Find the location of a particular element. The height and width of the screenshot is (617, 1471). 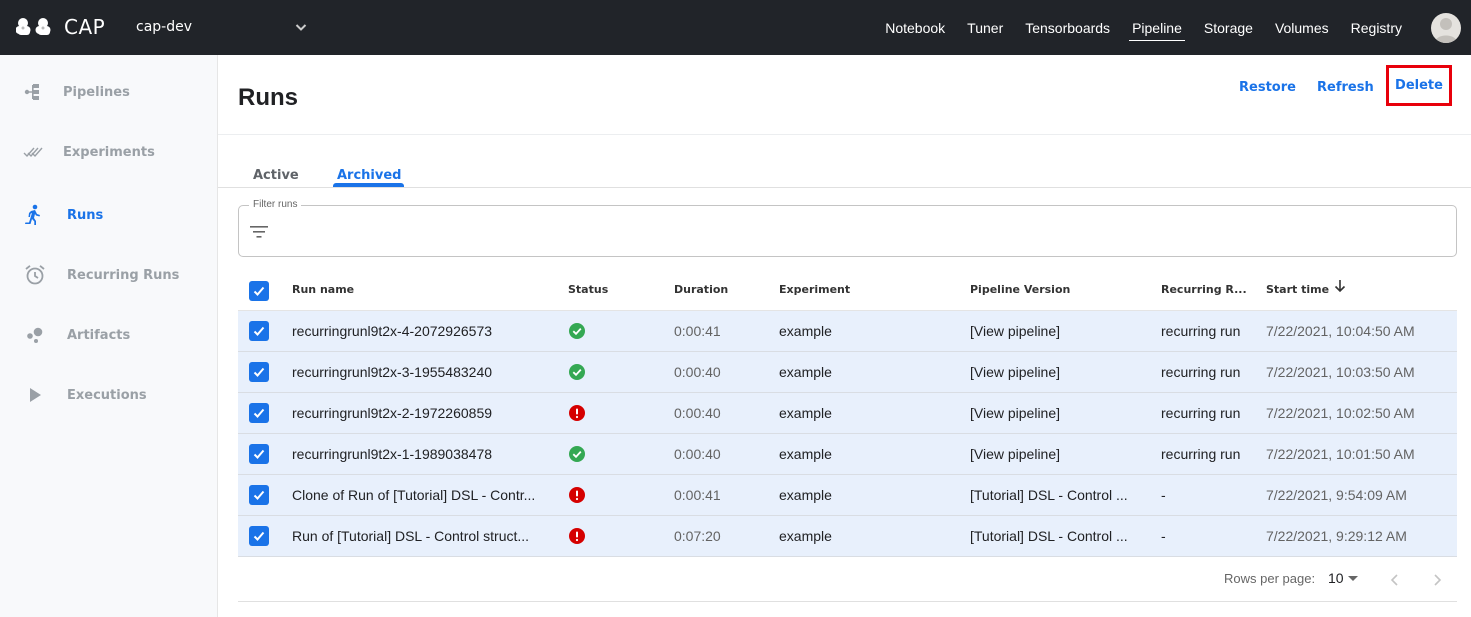

nav-storage: Storage is located at coordinates (1228, 27).